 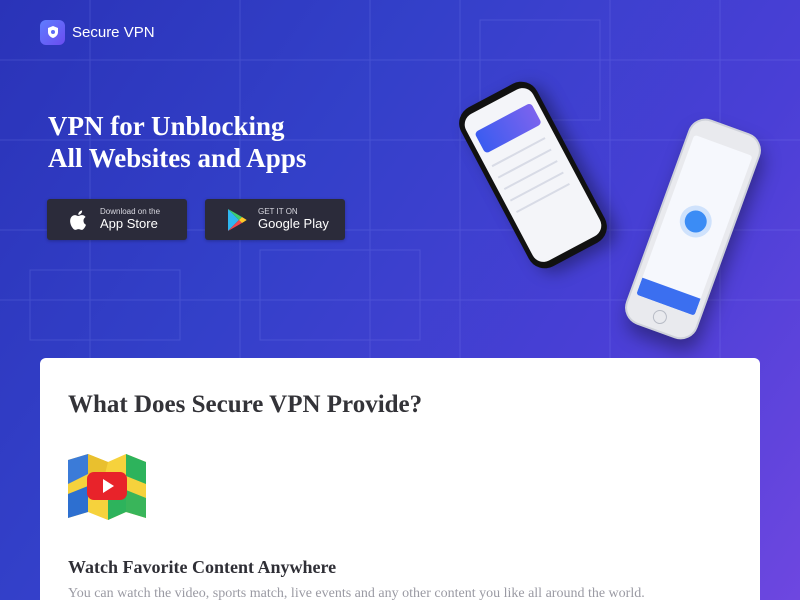 What do you see at coordinates (245, 404) in the screenshot?
I see `section-title: What Does Secure VPN Provide?` at bounding box center [245, 404].